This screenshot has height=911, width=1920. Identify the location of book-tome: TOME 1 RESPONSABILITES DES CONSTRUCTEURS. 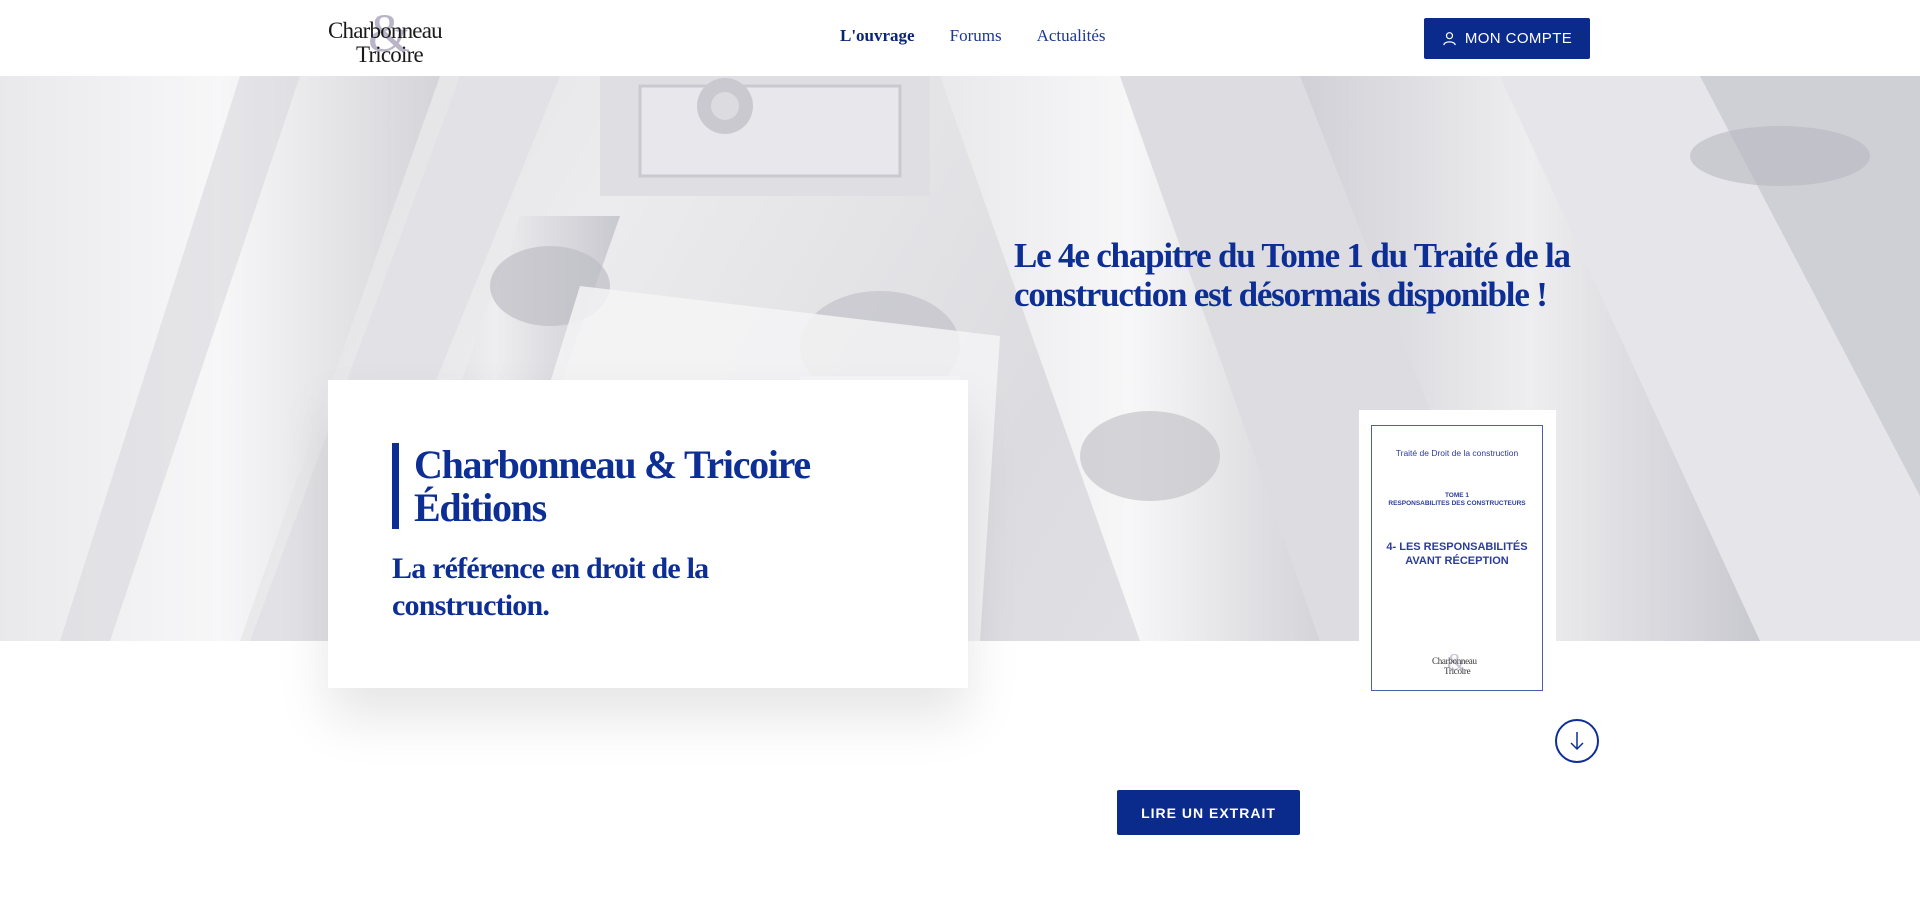
(1457, 500).